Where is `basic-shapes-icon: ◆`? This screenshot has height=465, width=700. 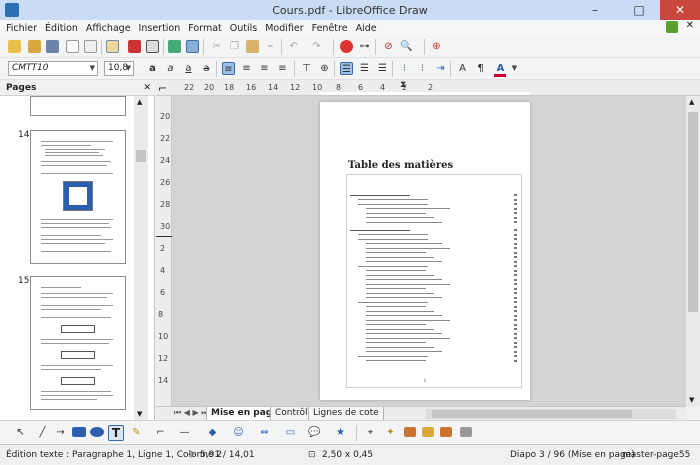
basic-shapes-icon: ◆ is located at coordinates (212, 432).